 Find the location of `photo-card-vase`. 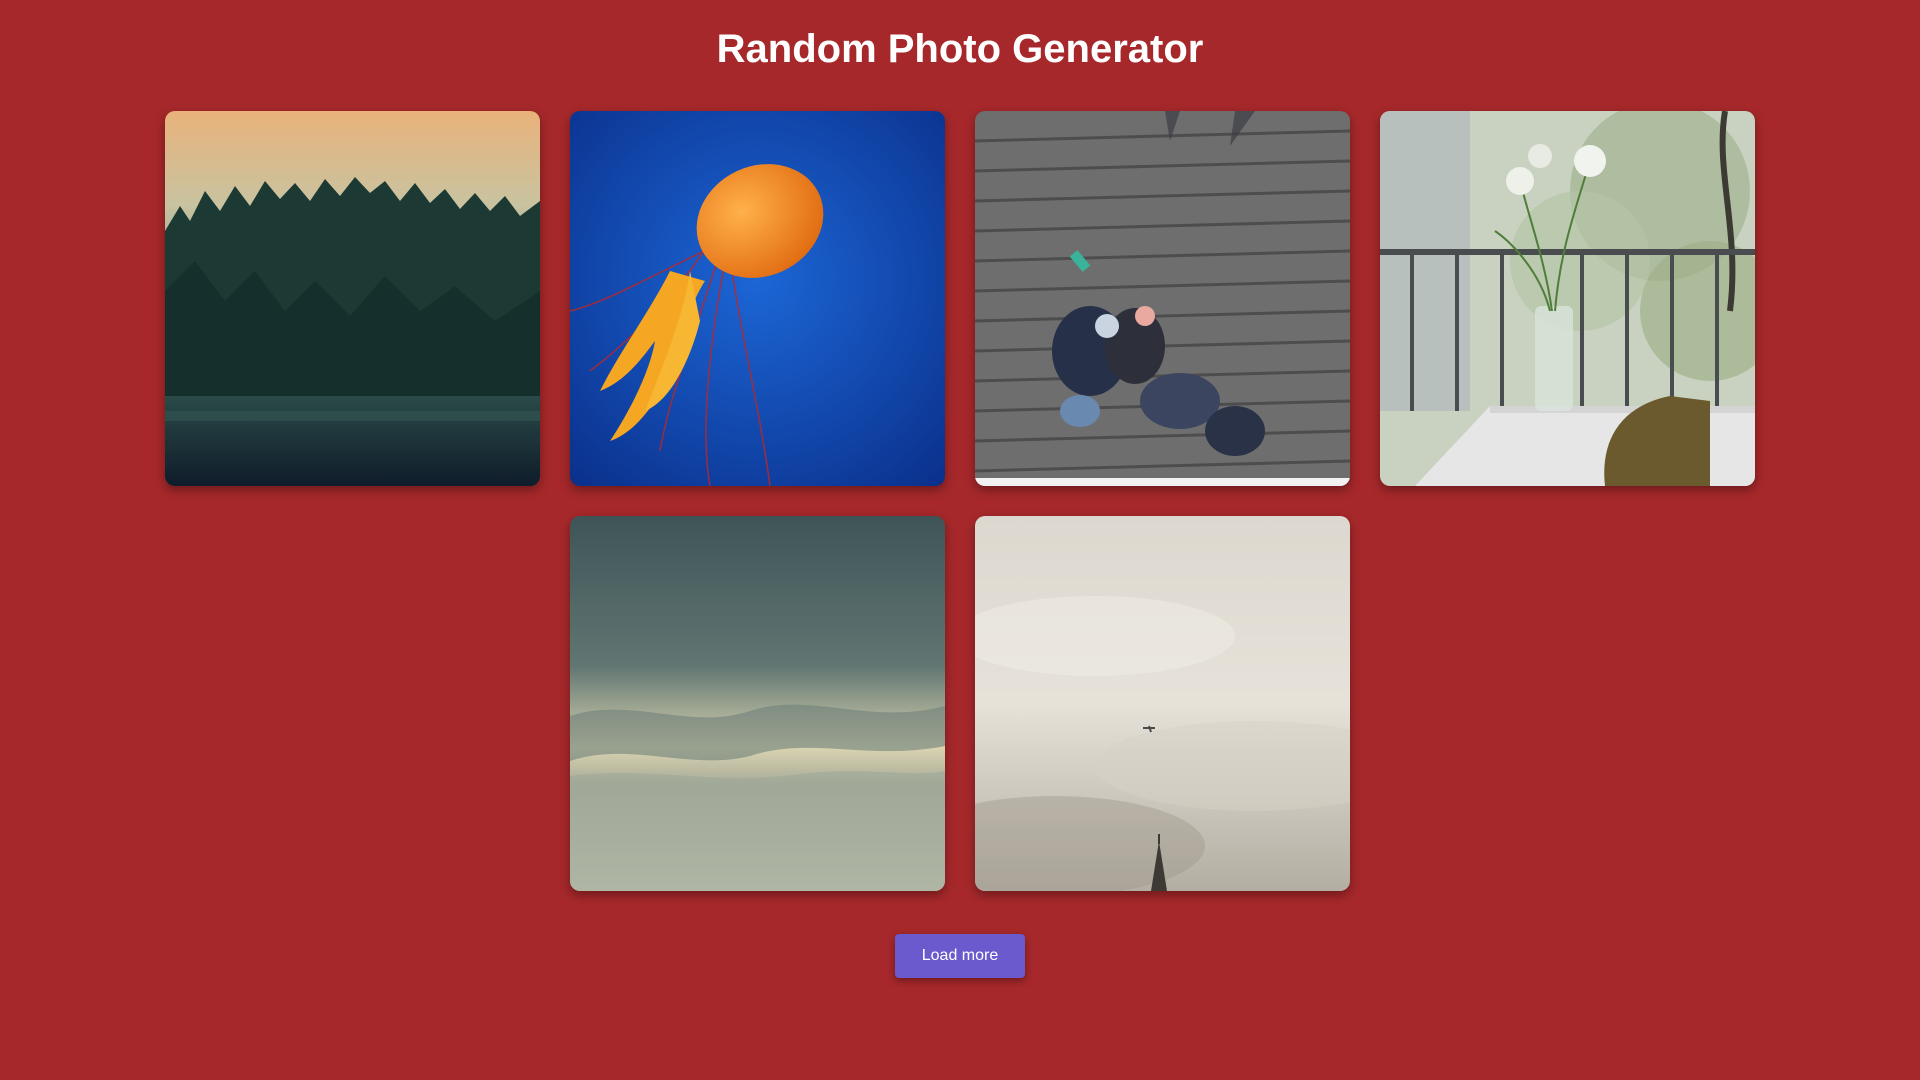

photo-card-vase is located at coordinates (1567, 298).